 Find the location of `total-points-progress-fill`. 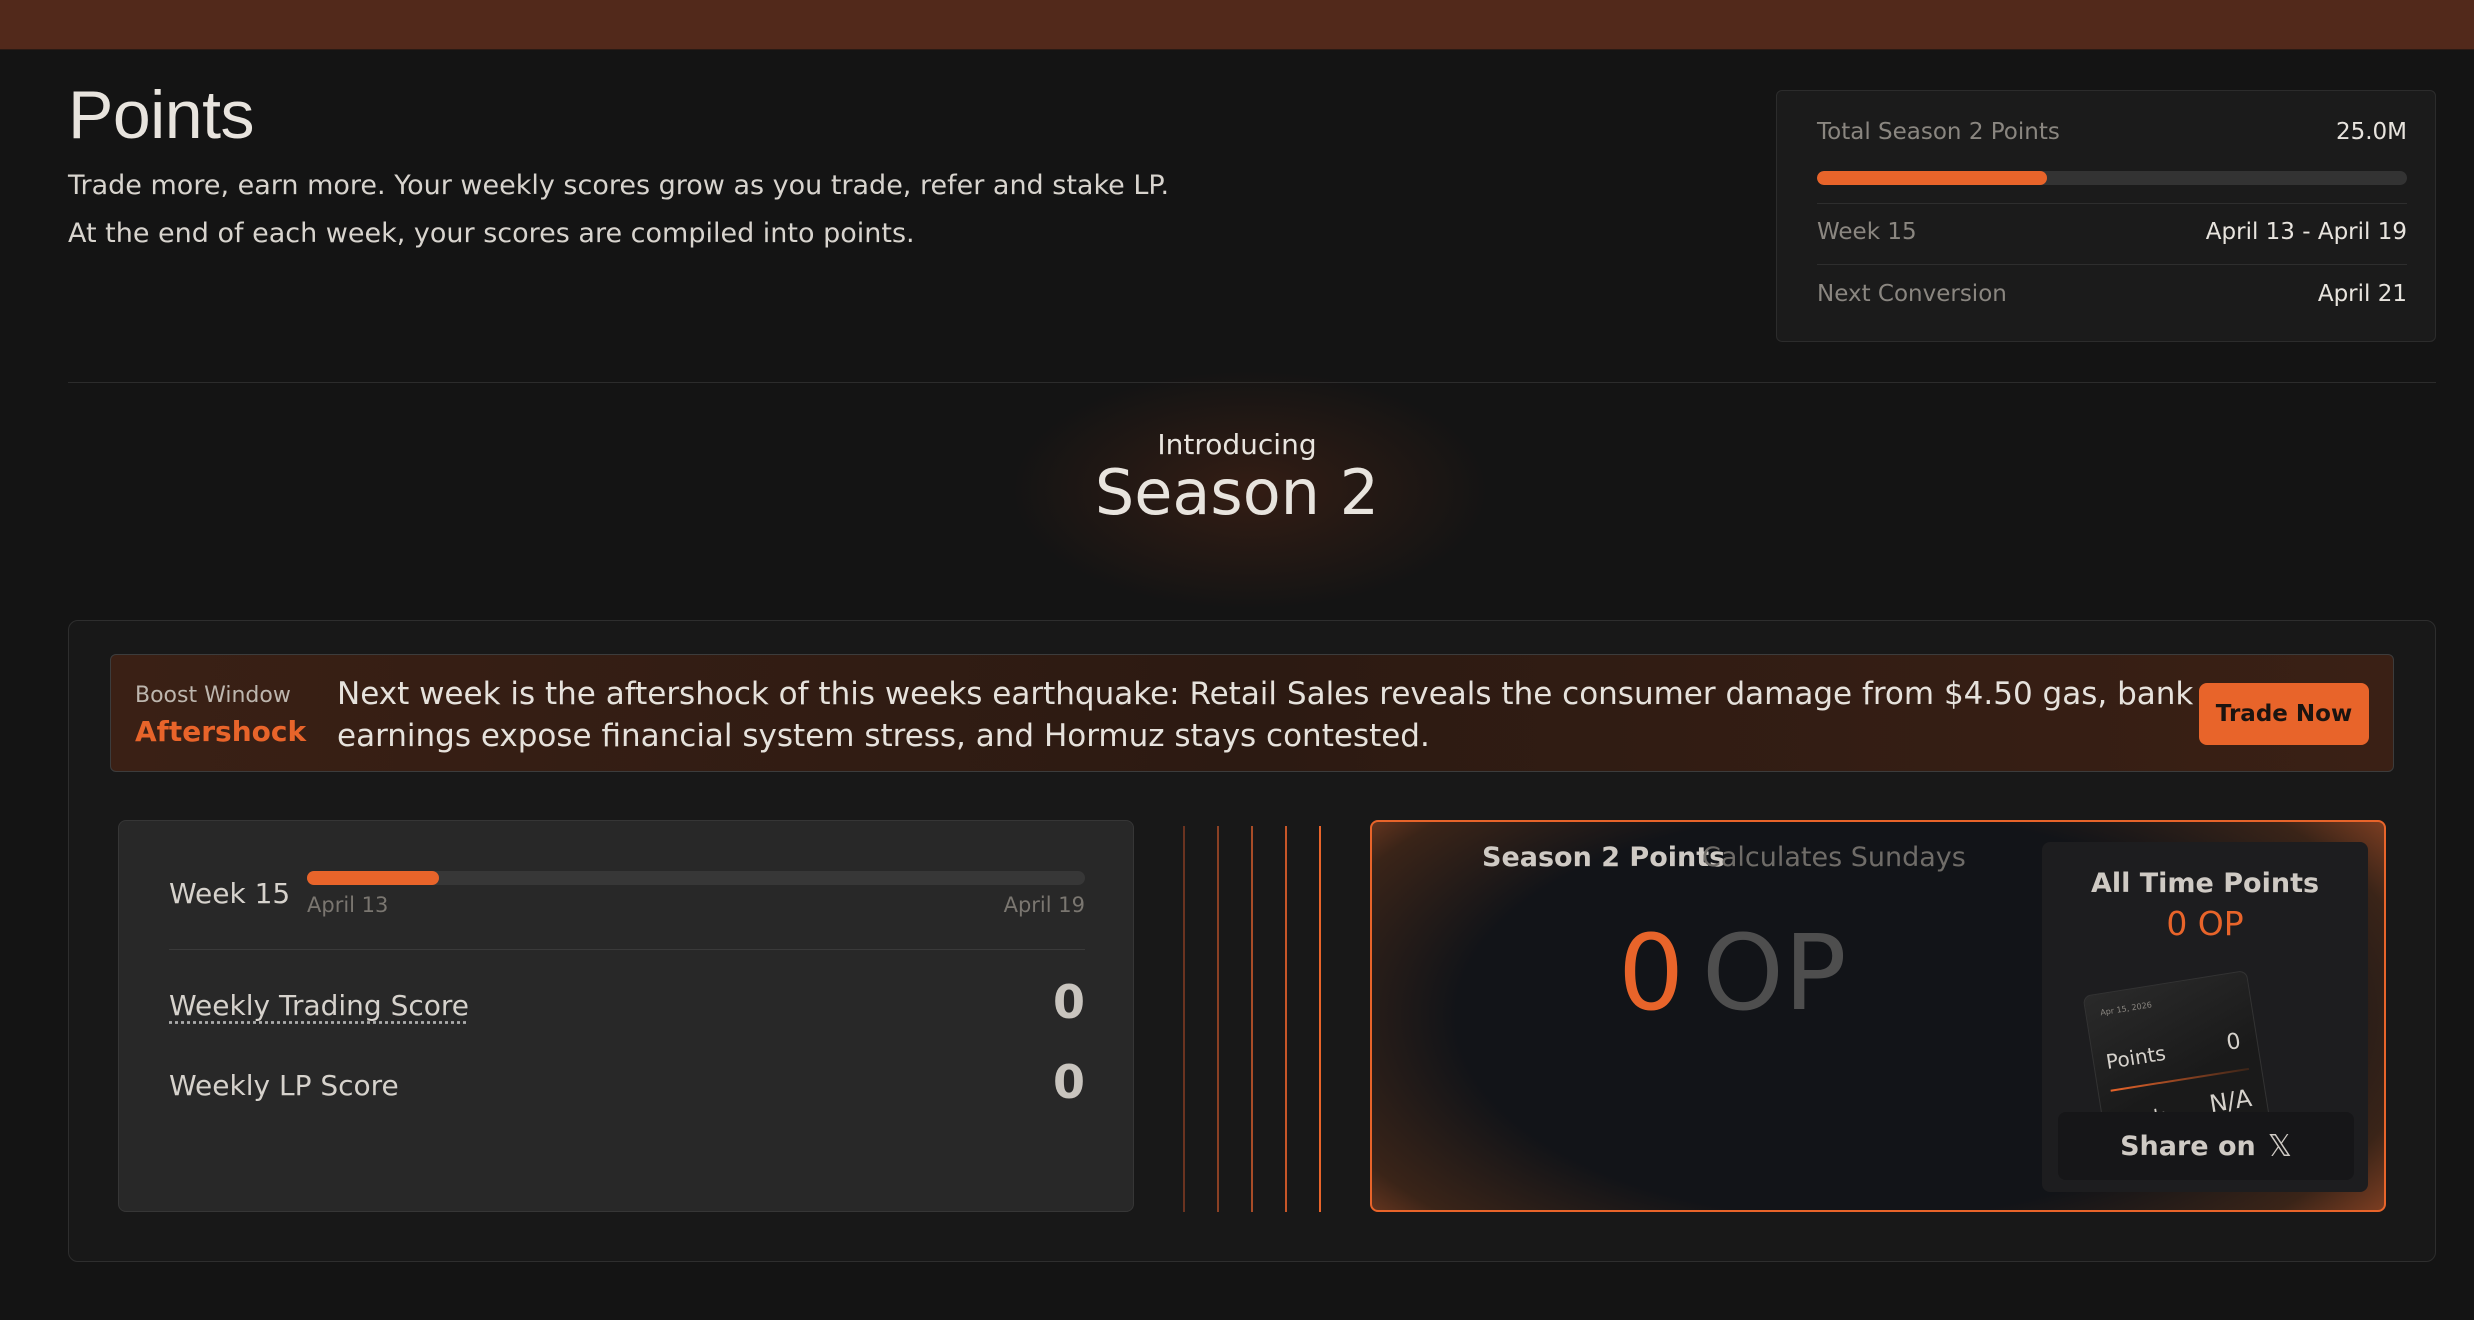

total-points-progress-fill is located at coordinates (1932, 178).